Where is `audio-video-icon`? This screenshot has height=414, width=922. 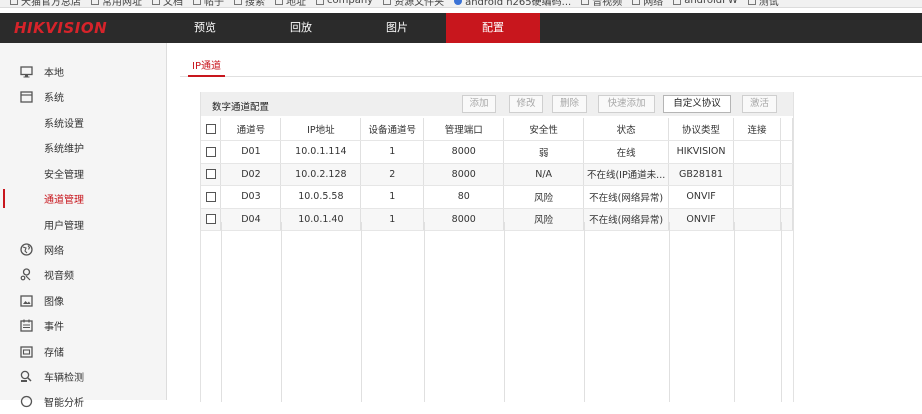 audio-video-icon is located at coordinates (26, 274).